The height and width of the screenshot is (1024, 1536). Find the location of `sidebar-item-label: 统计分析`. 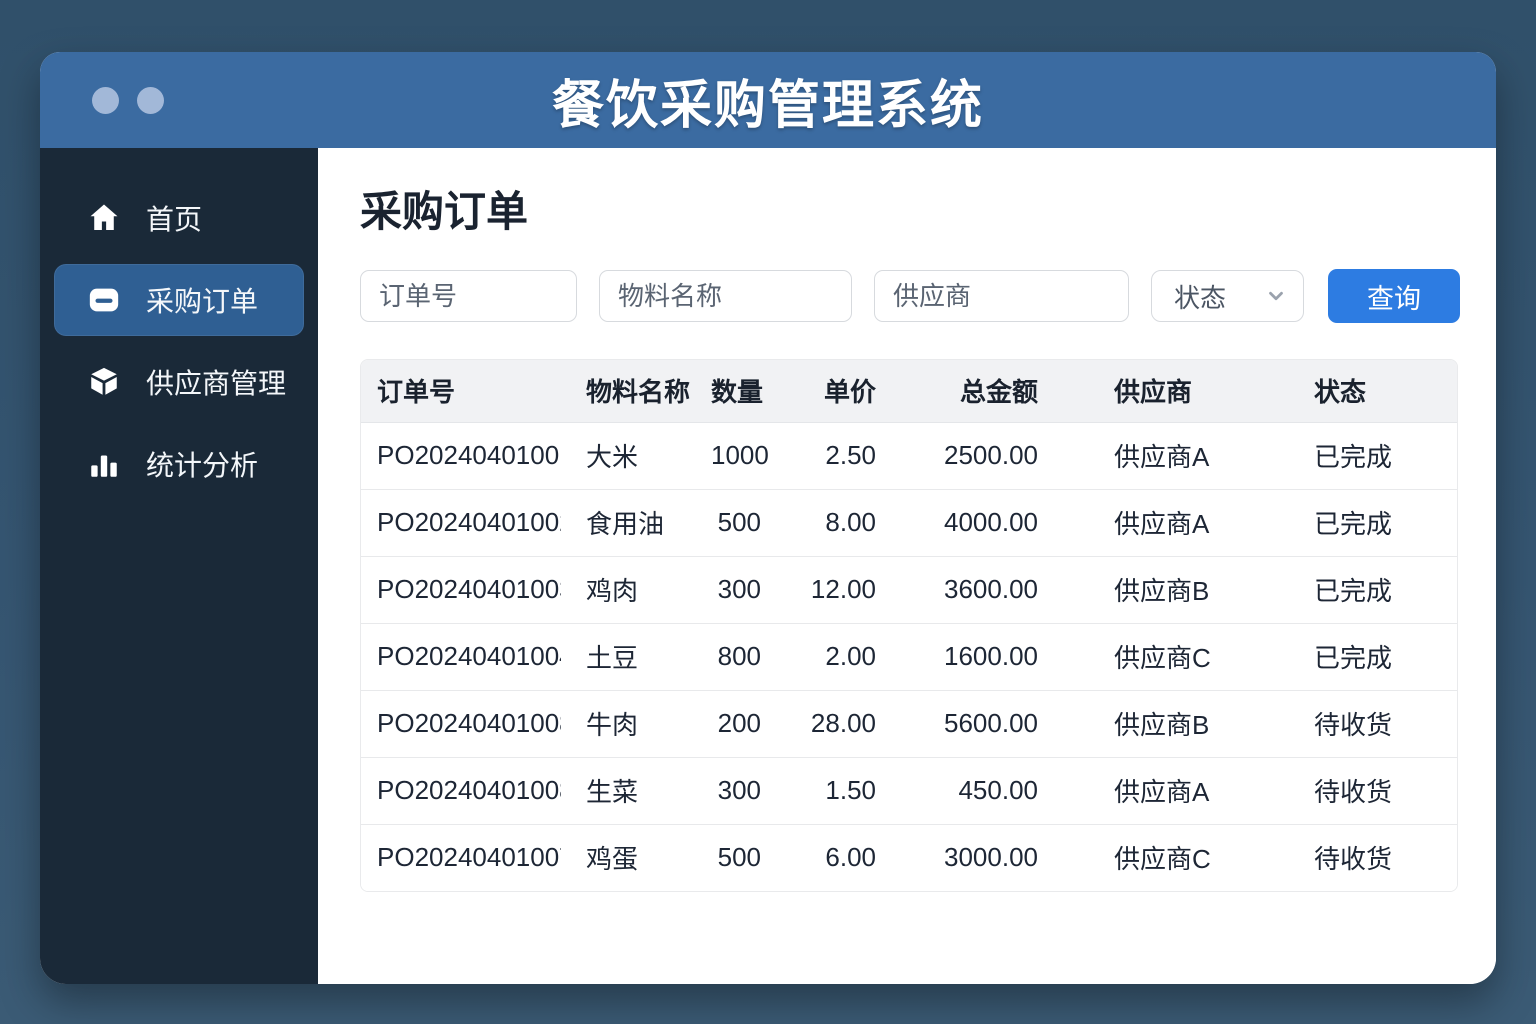

sidebar-item-label: 统计分析 is located at coordinates (202, 465).